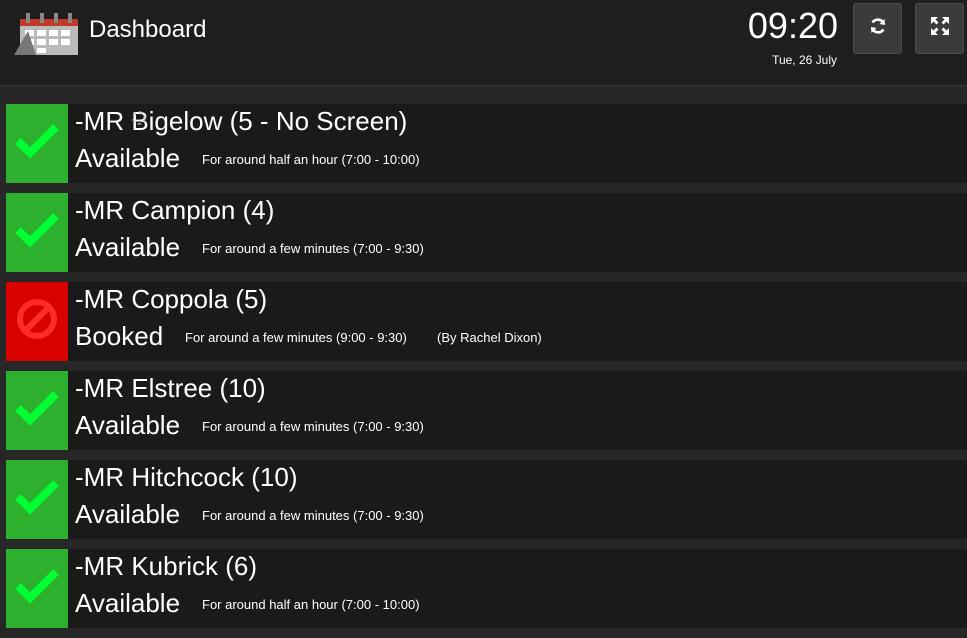 Image resolution: width=967 pixels, height=638 pixels. I want to click on no-entry-icon, so click(37, 321).